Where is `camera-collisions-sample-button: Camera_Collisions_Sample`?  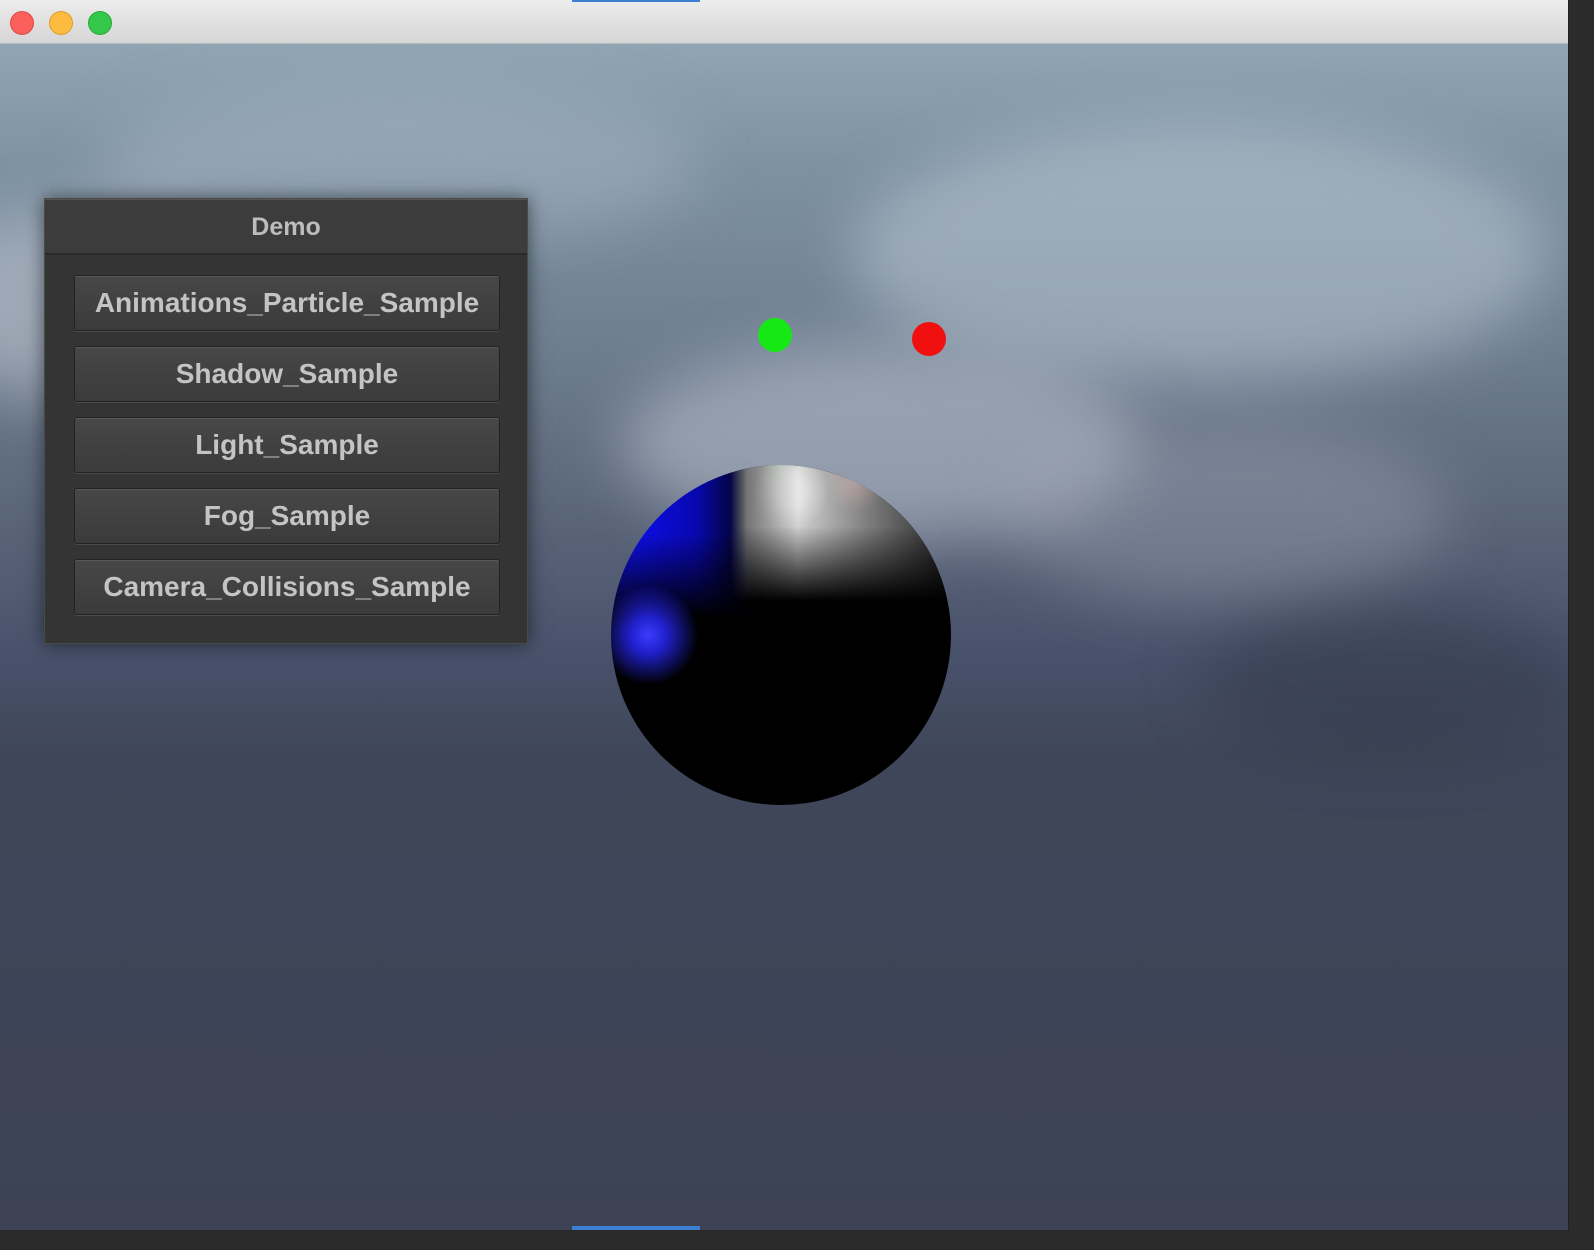
camera-collisions-sample-button: Camera_Collisions_Sample is located at coordinates (287, 587).